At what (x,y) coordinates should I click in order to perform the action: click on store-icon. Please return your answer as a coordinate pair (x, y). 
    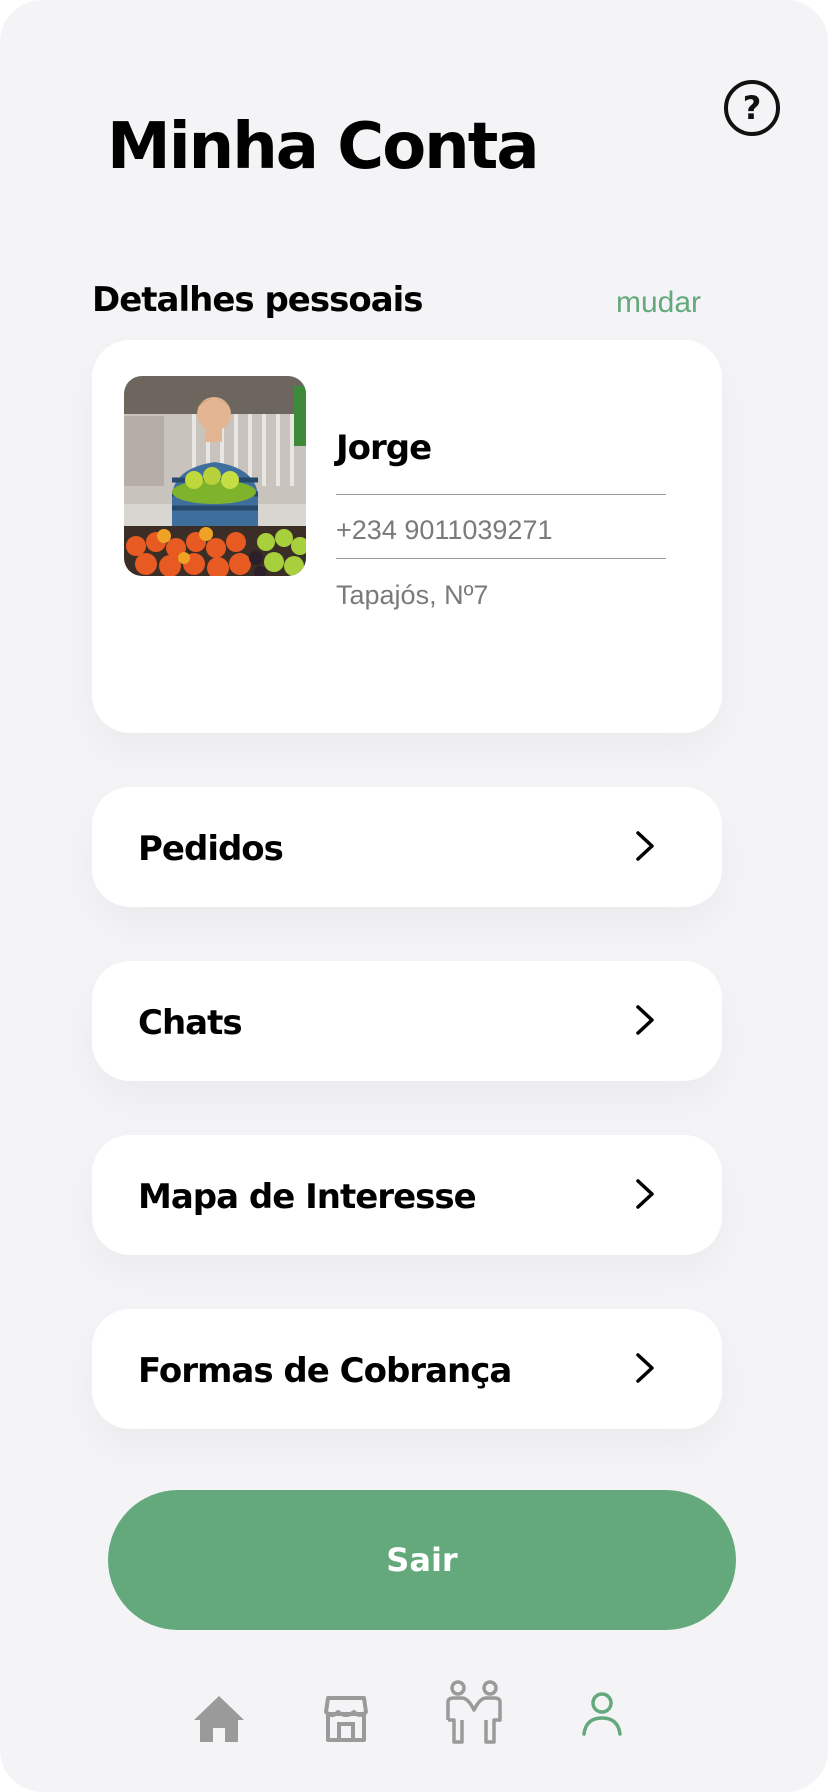
    Looking at the image, I should click on (346, 1720).